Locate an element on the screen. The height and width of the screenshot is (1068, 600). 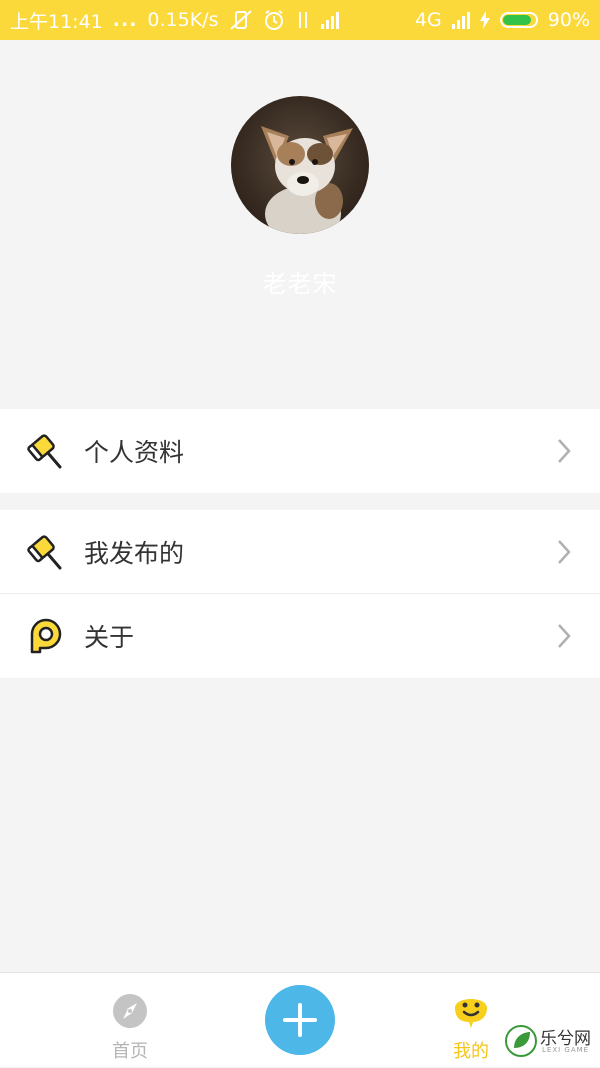
signal-icon is located at coordinates (329, 20).